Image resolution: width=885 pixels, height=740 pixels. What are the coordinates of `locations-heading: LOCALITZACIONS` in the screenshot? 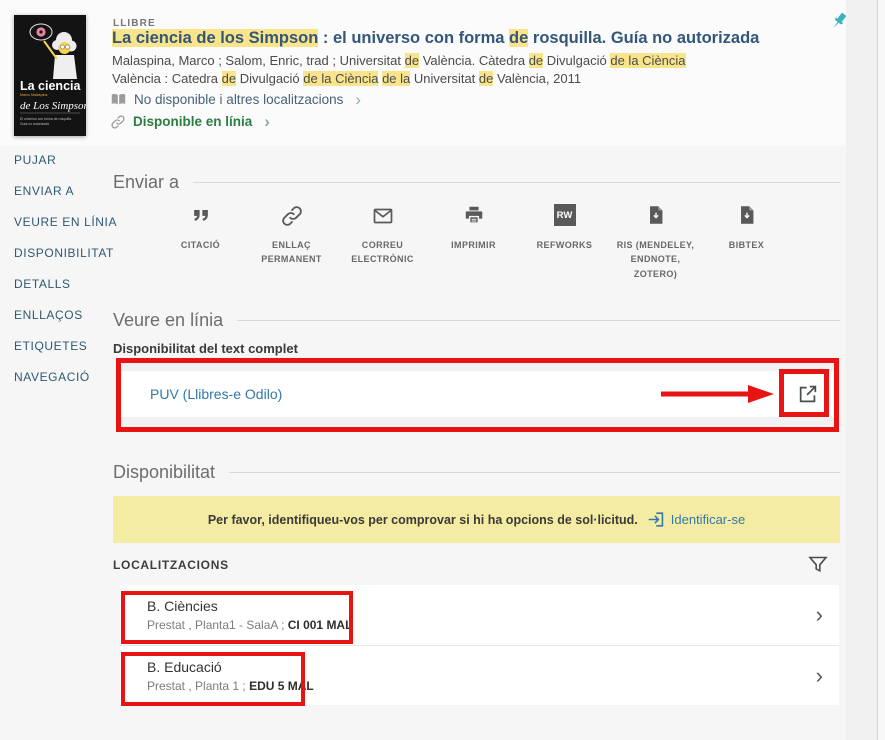 It's located at (171, 565).